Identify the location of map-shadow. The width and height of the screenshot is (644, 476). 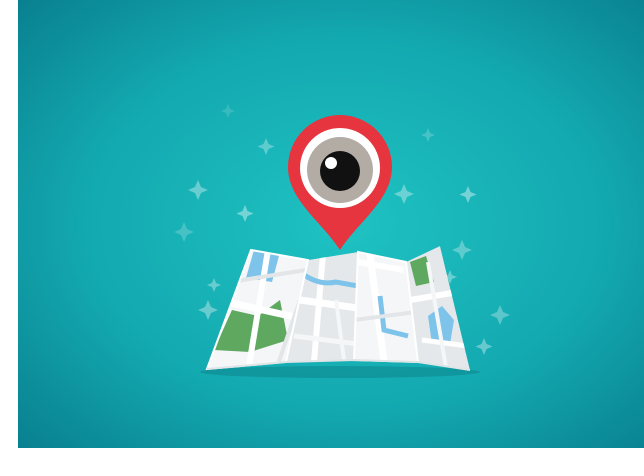
(340, 372).